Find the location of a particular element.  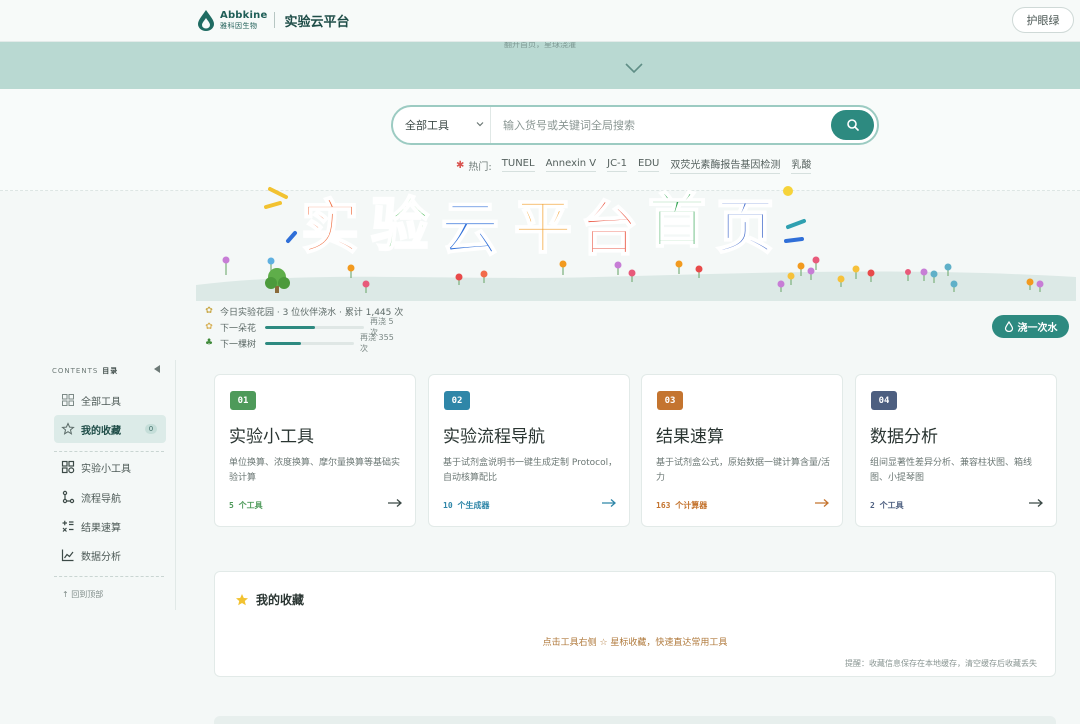

collapse-sidebar-icon is located at coordinates (157, 369).